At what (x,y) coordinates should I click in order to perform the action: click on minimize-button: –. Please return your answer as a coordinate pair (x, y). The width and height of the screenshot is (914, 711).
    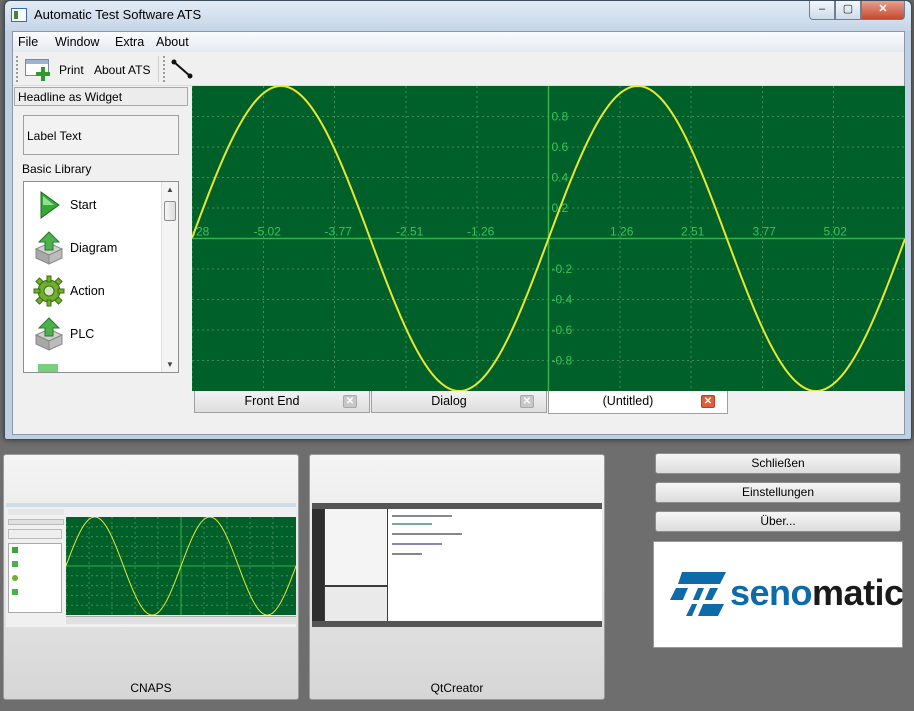
    Looking at the image, I should click on (822, 10).